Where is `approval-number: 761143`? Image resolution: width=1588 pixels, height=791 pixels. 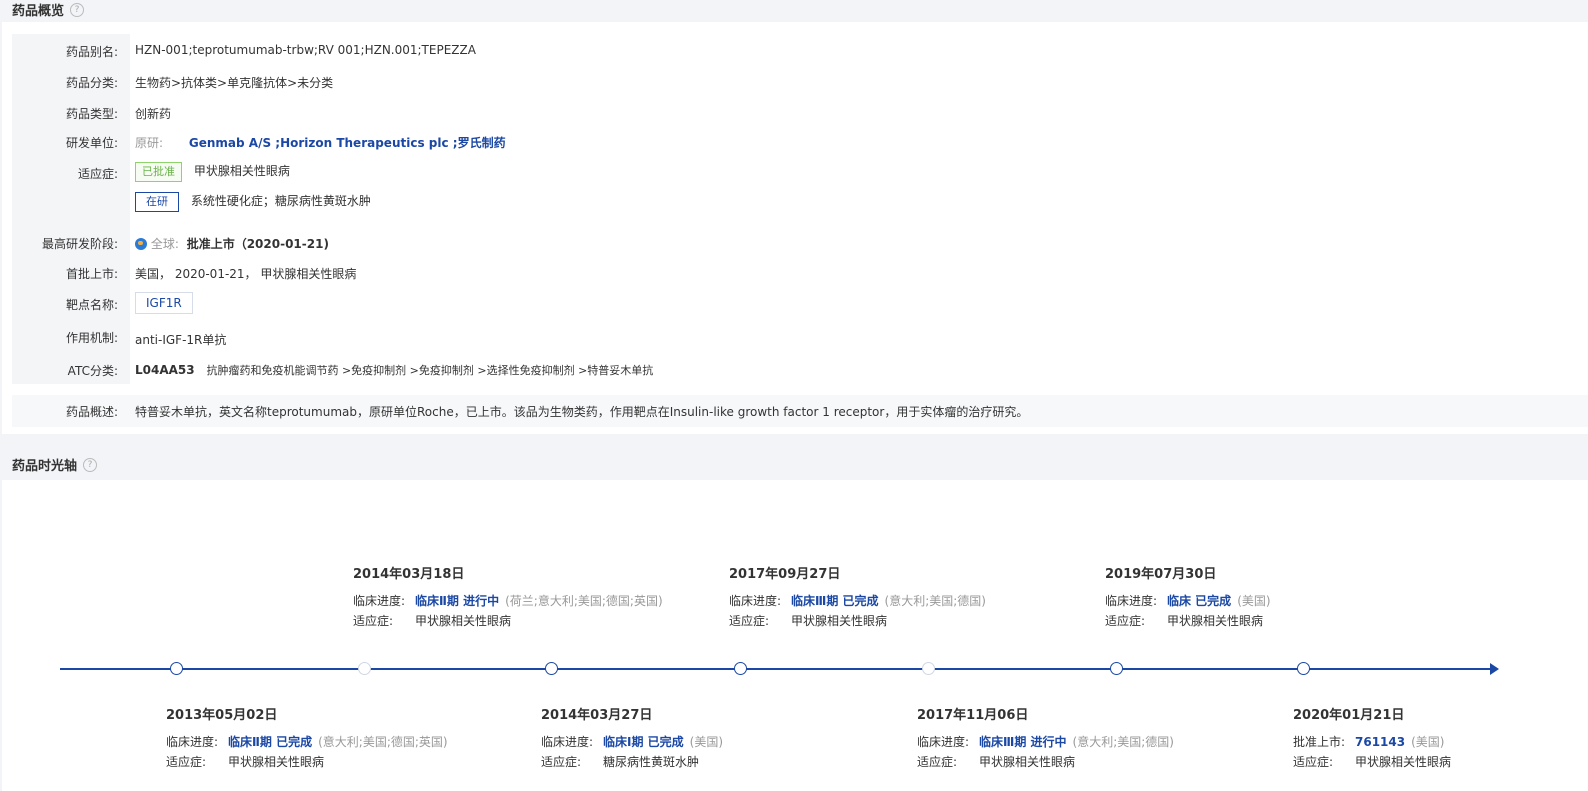
approval-number: 761143 is located at coordinates (1380, 742).